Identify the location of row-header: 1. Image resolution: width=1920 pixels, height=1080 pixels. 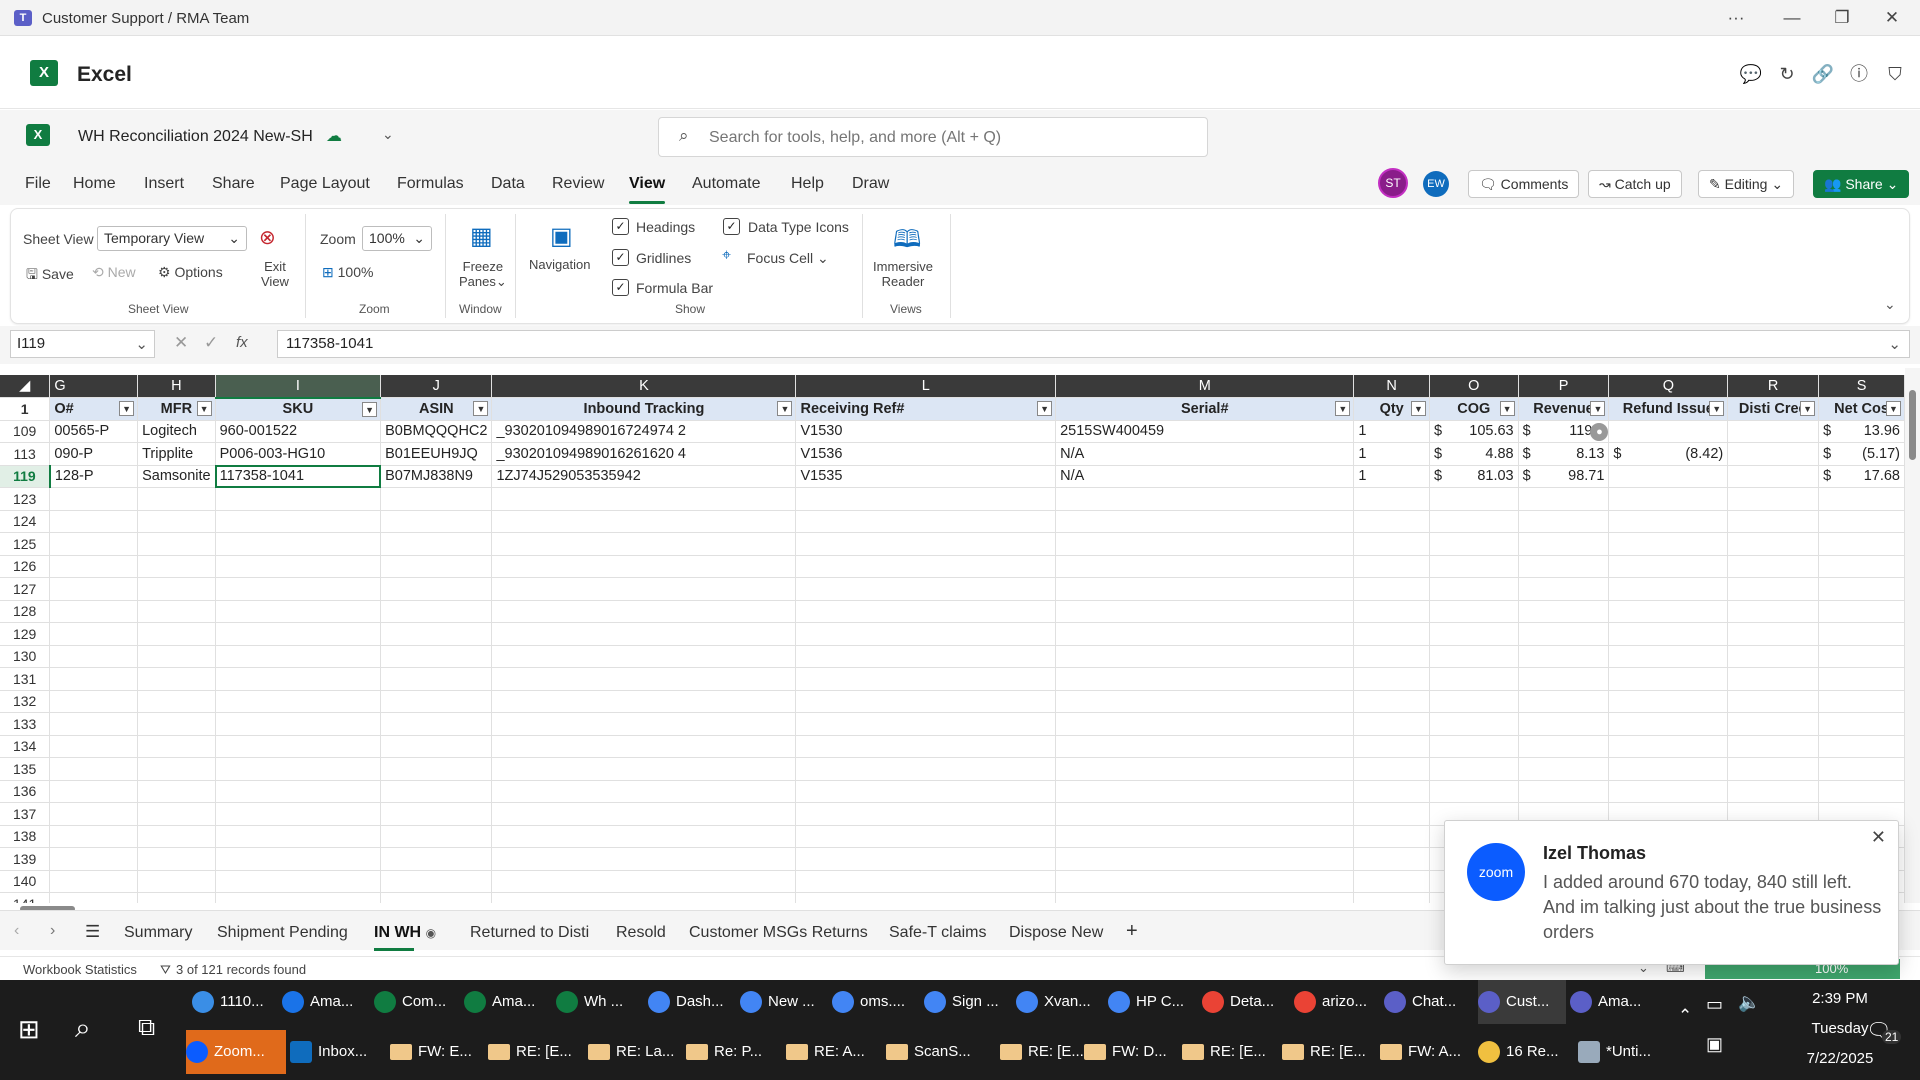
(25, 409).